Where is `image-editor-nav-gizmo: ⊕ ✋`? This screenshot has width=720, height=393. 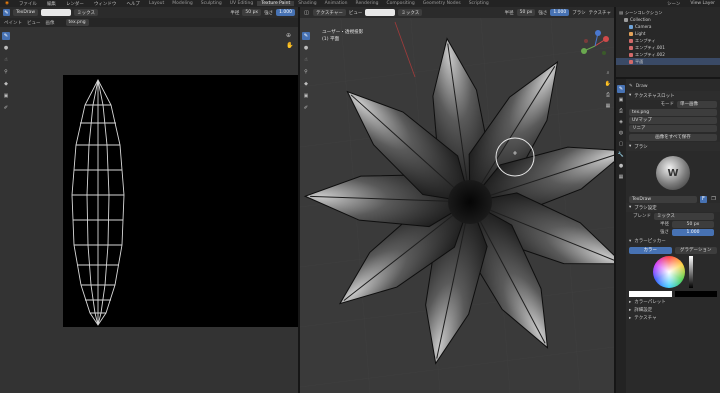 image-editor-nav-gizmo: ⊕ ✋ is located at coordinates (289, 41).